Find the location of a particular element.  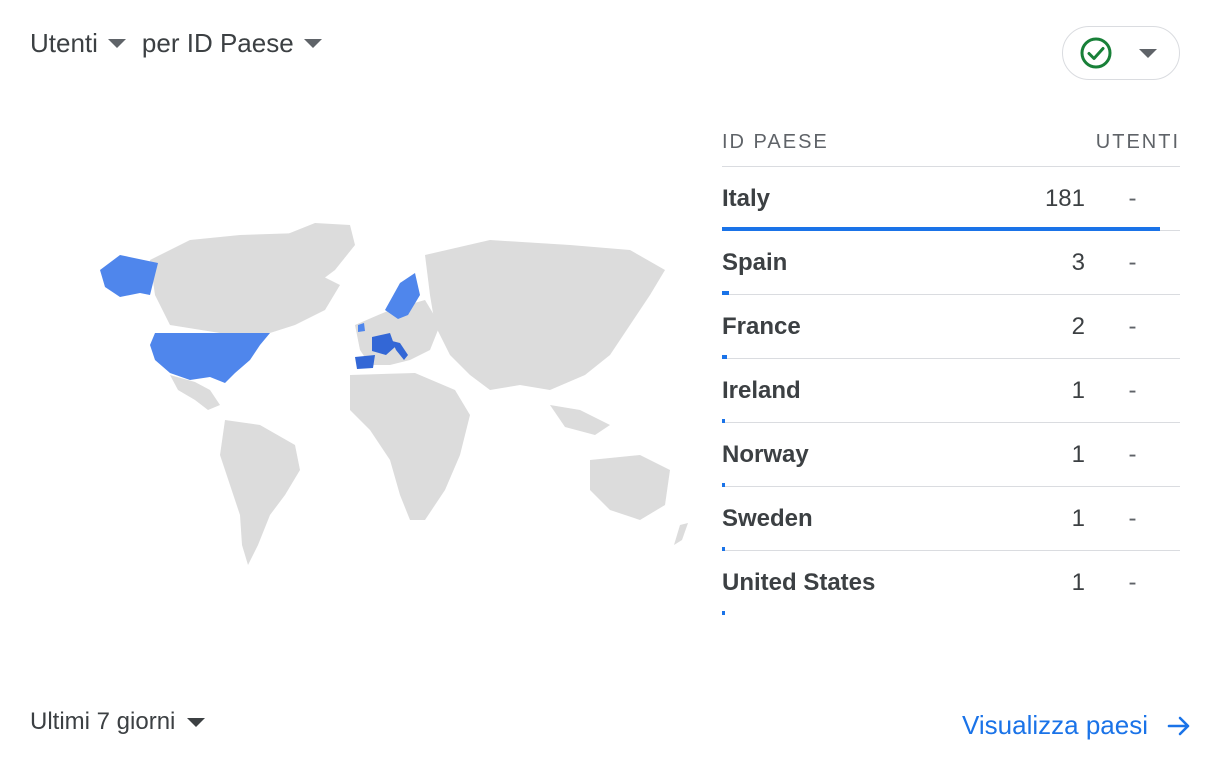

row-country: United States is located at coordinates (799, 582).